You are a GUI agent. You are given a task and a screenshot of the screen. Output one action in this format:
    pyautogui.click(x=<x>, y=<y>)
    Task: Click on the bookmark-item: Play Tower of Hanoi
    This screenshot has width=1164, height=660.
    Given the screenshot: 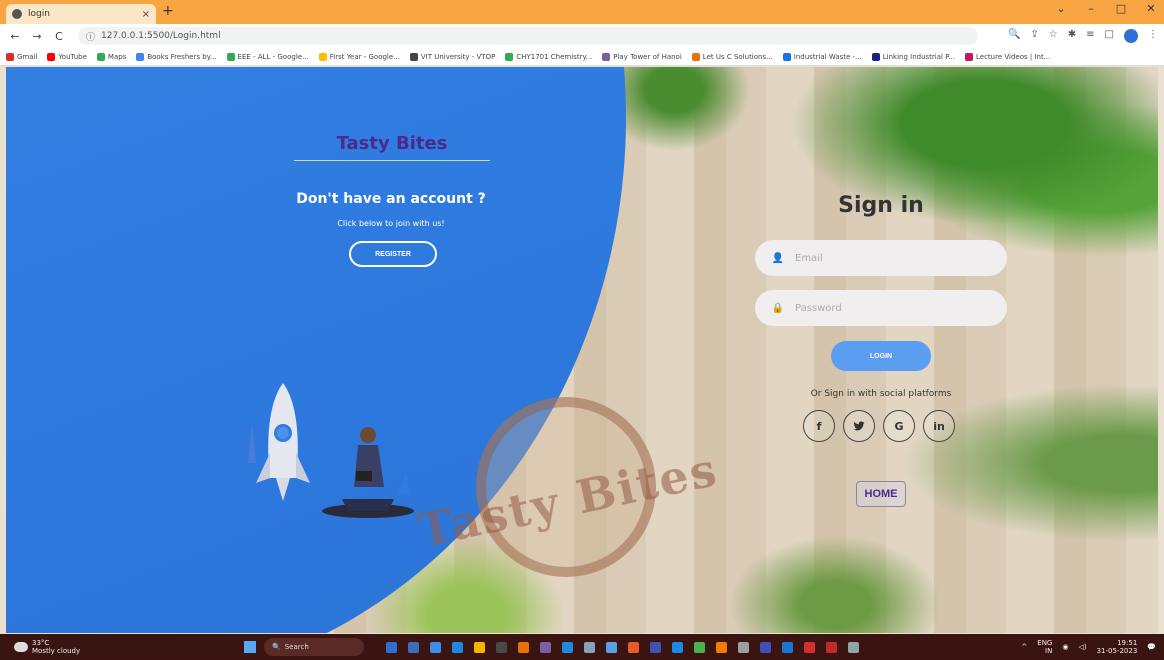 What is the action you would take?
    pyautogui.click(x=642, y=56)
    